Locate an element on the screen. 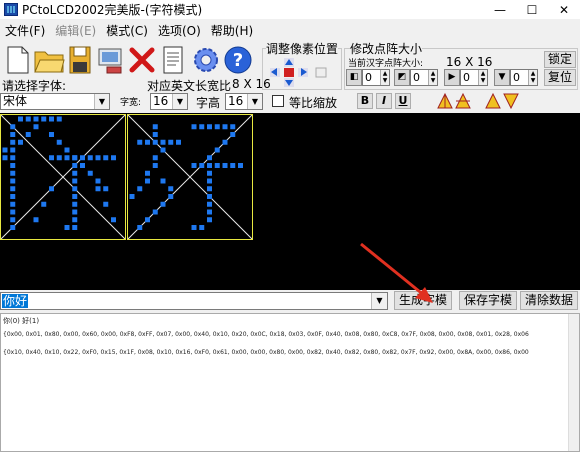  font-height-label: 字高 is located at coordinates (208, 103).